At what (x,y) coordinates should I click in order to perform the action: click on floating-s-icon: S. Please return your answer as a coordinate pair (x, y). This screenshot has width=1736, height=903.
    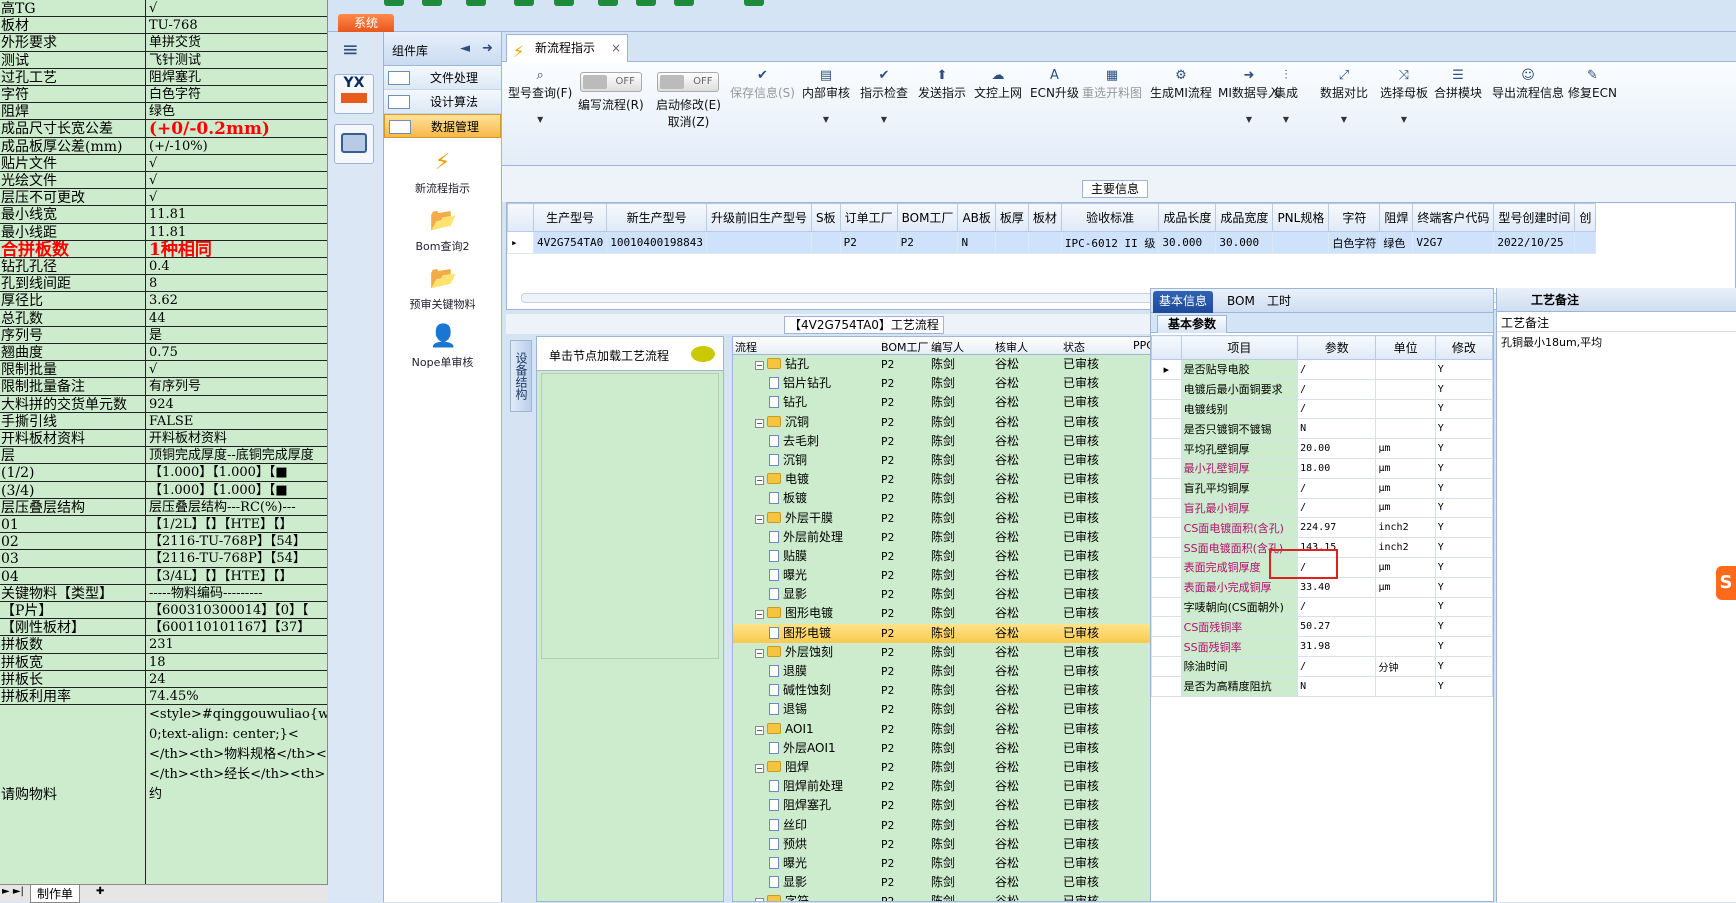
    Looking at the image, I should click on (1726, 583).